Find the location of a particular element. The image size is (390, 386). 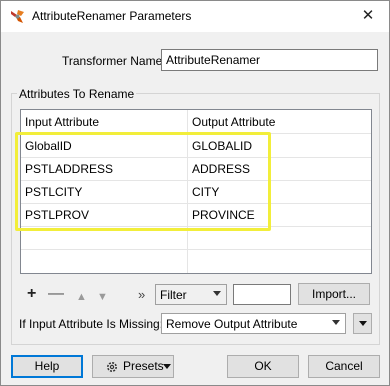

caret-down-icon is located at coordinates (167, 366).